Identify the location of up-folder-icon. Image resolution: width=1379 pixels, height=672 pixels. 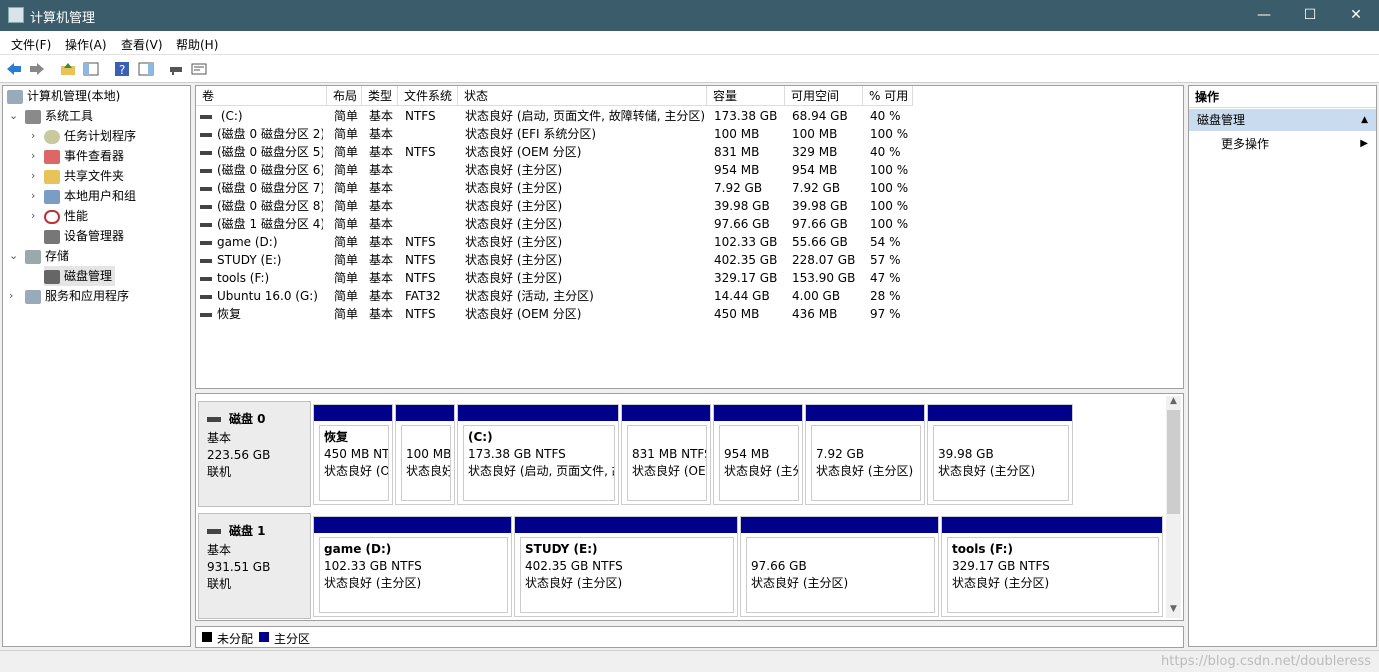
(68, 69).